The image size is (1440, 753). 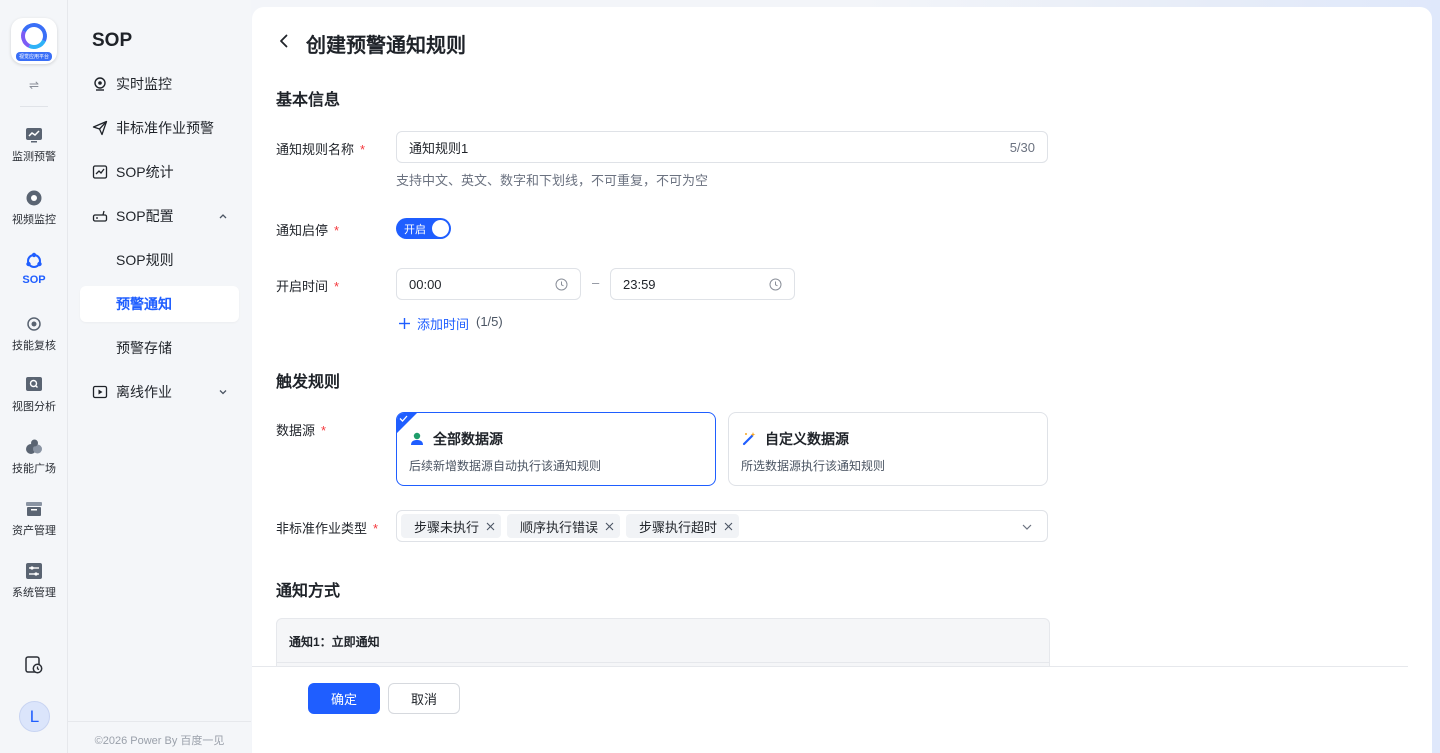 What do you see at coordinates (159, 734) in the screenshot?
I see `sidebar-footer: ©2026 Power By 百度一见` at bounding box center [159, 734].